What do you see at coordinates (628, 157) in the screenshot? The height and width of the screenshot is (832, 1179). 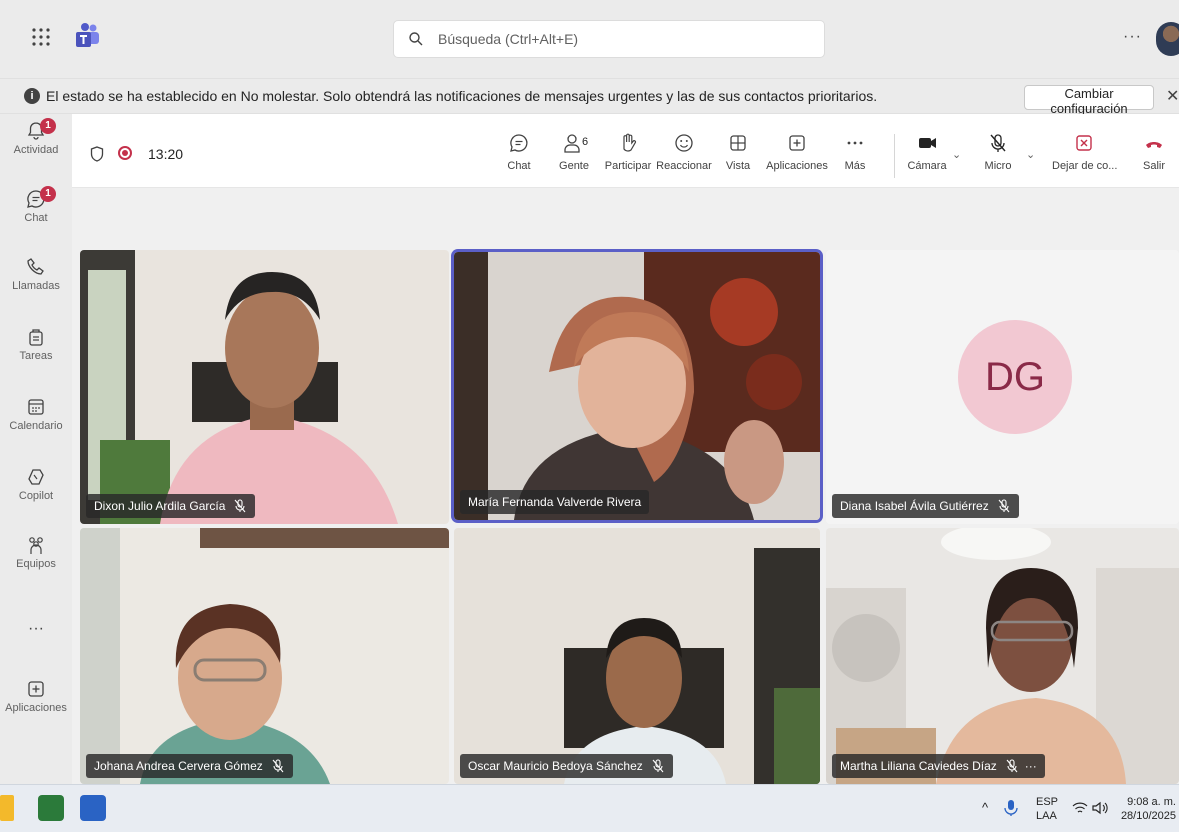 I see `raise-hand-button: Participar` at bounding box center [628, 157].